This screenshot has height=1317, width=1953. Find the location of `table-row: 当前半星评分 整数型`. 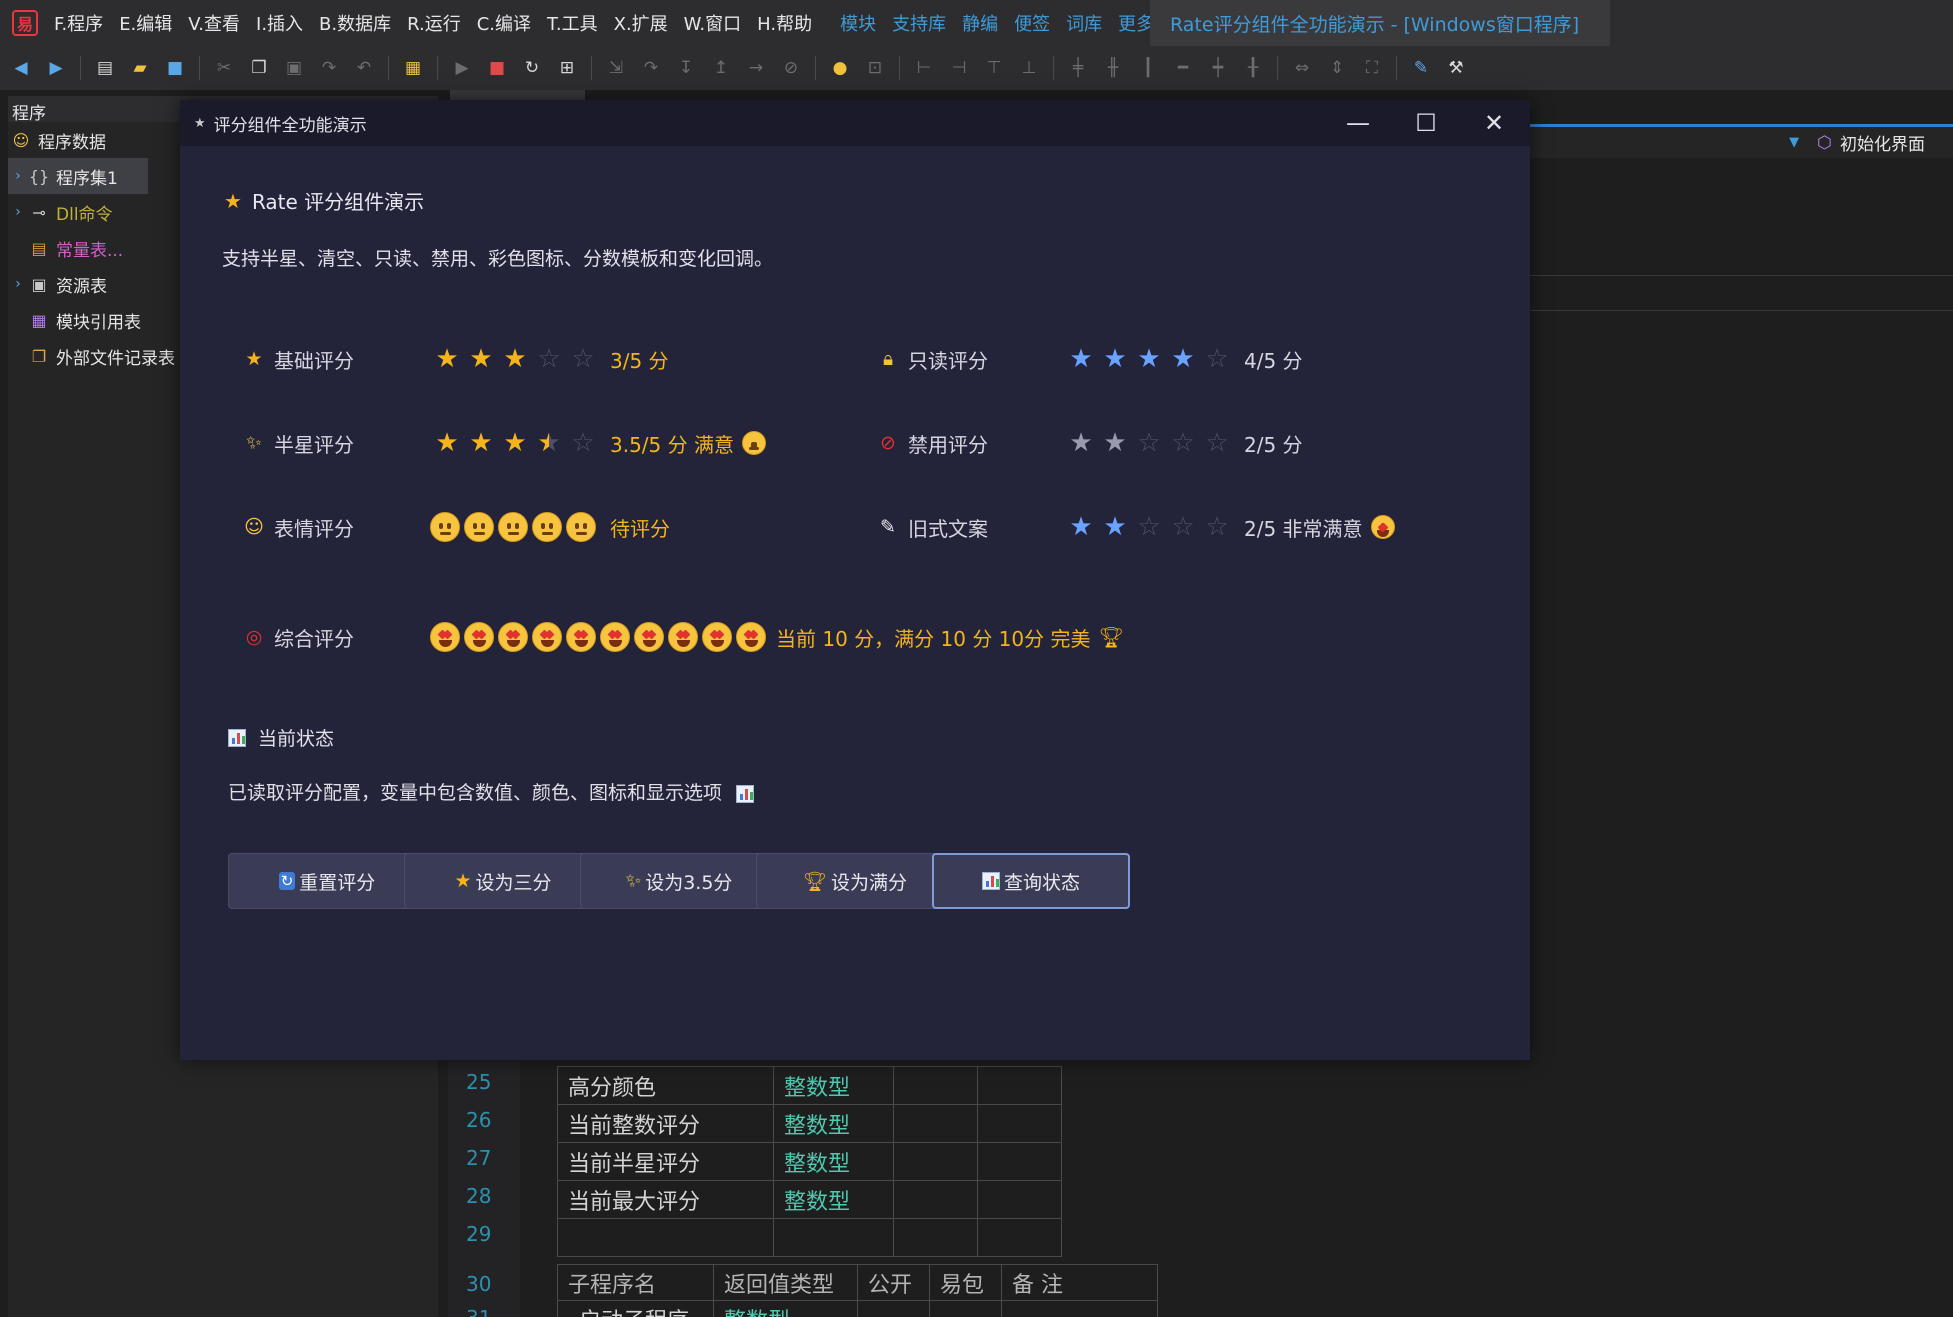

table-row: 当前半星评分 整数型 is located at coordinates (809, 1161).